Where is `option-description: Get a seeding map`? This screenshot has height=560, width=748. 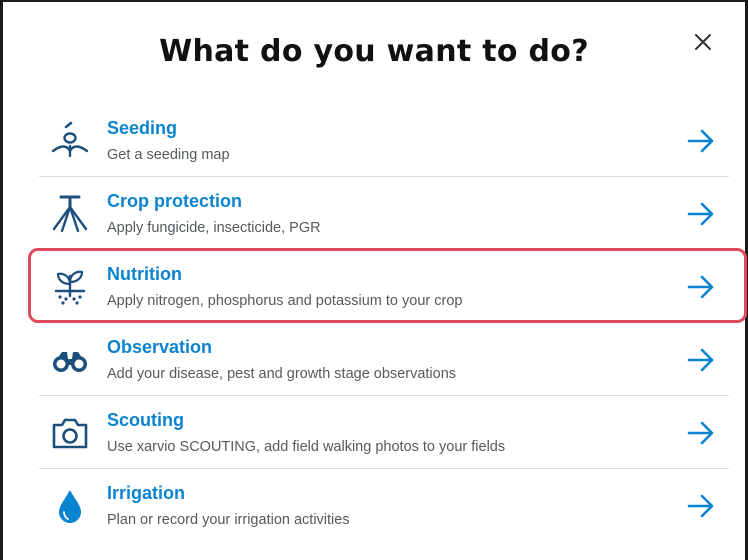
option-description: Get a seeding map is located at coordinates (168, 155).